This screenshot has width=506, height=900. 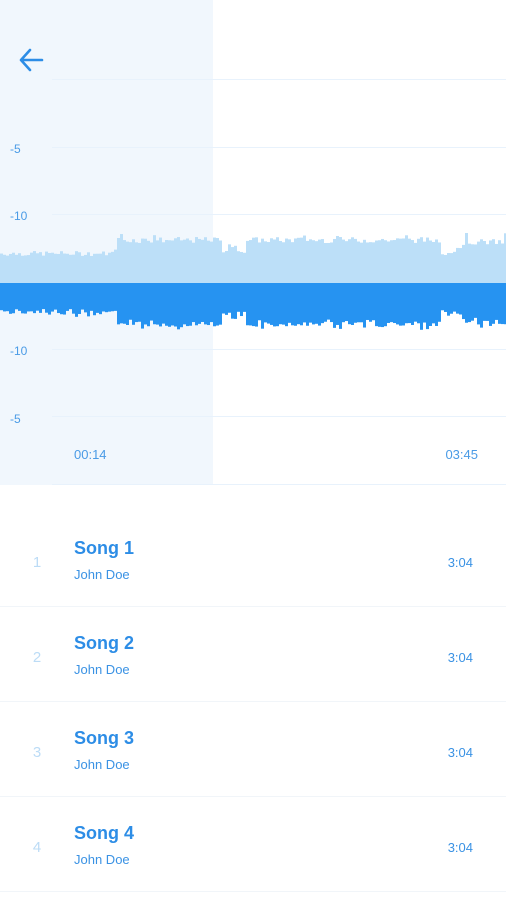 I want to click on track-row: 1 Song 1 John Doe 3:04, so click(x=253, y=559).